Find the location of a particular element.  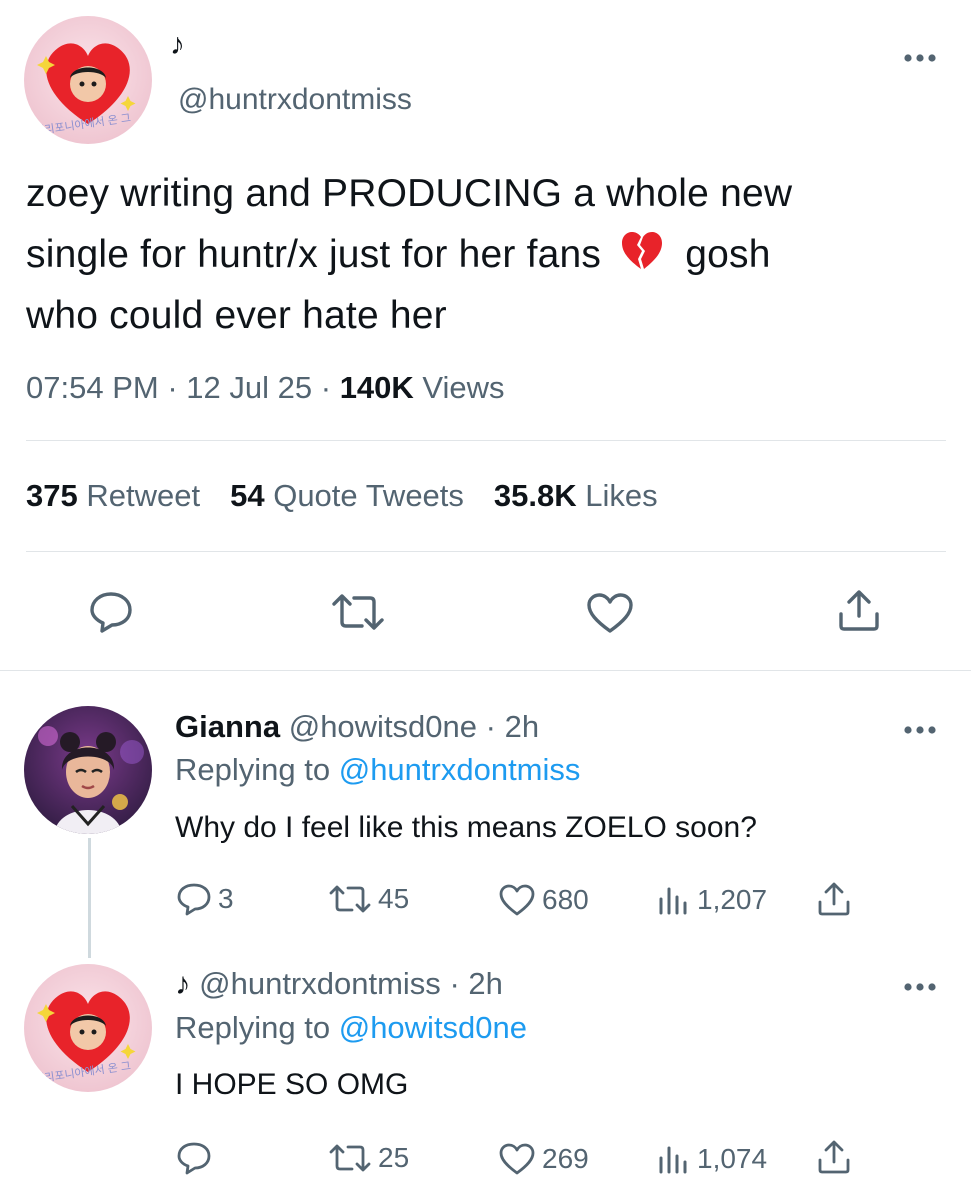

reply-avatar is located at coordinates (88, 770).